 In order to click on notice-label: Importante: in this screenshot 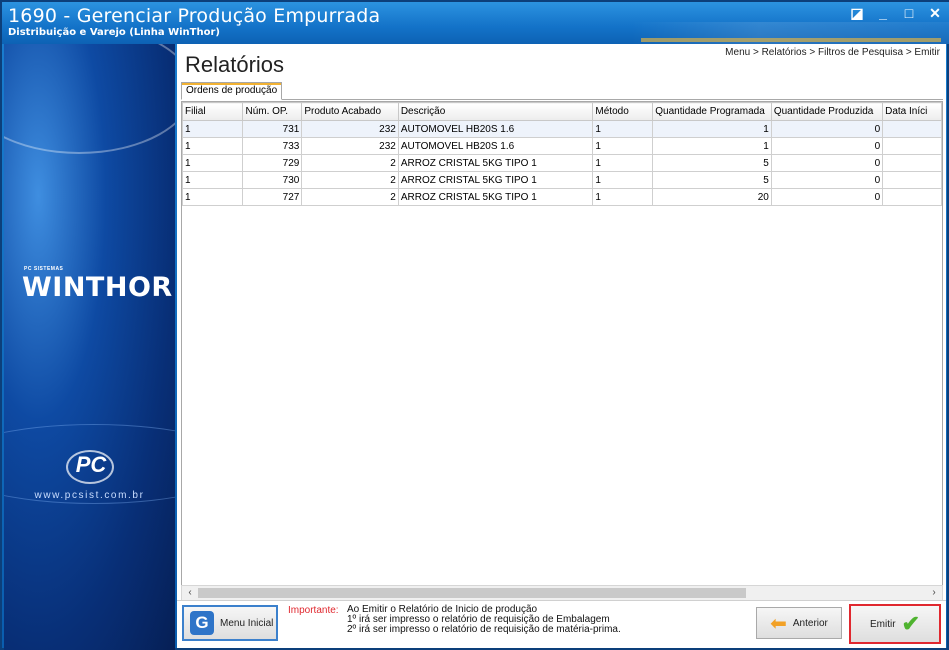, I will do `click(313, 610)`.